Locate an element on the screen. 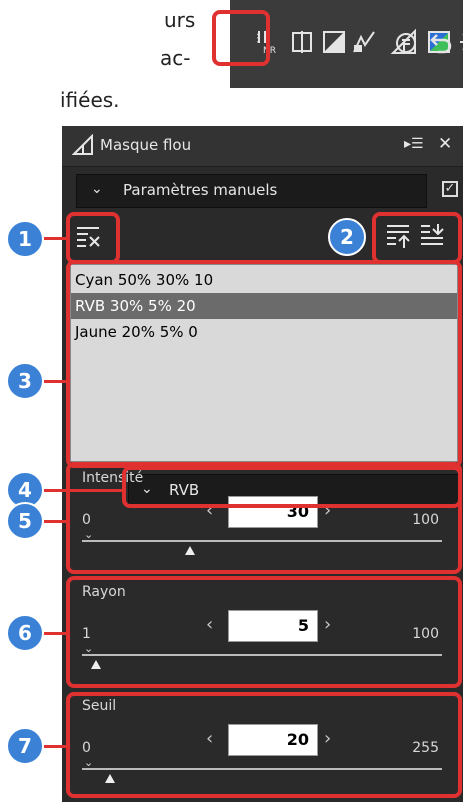 Image resolution: width=463 pixels, height=806 pixels. undo-icon is located at coordinates (442, 42).